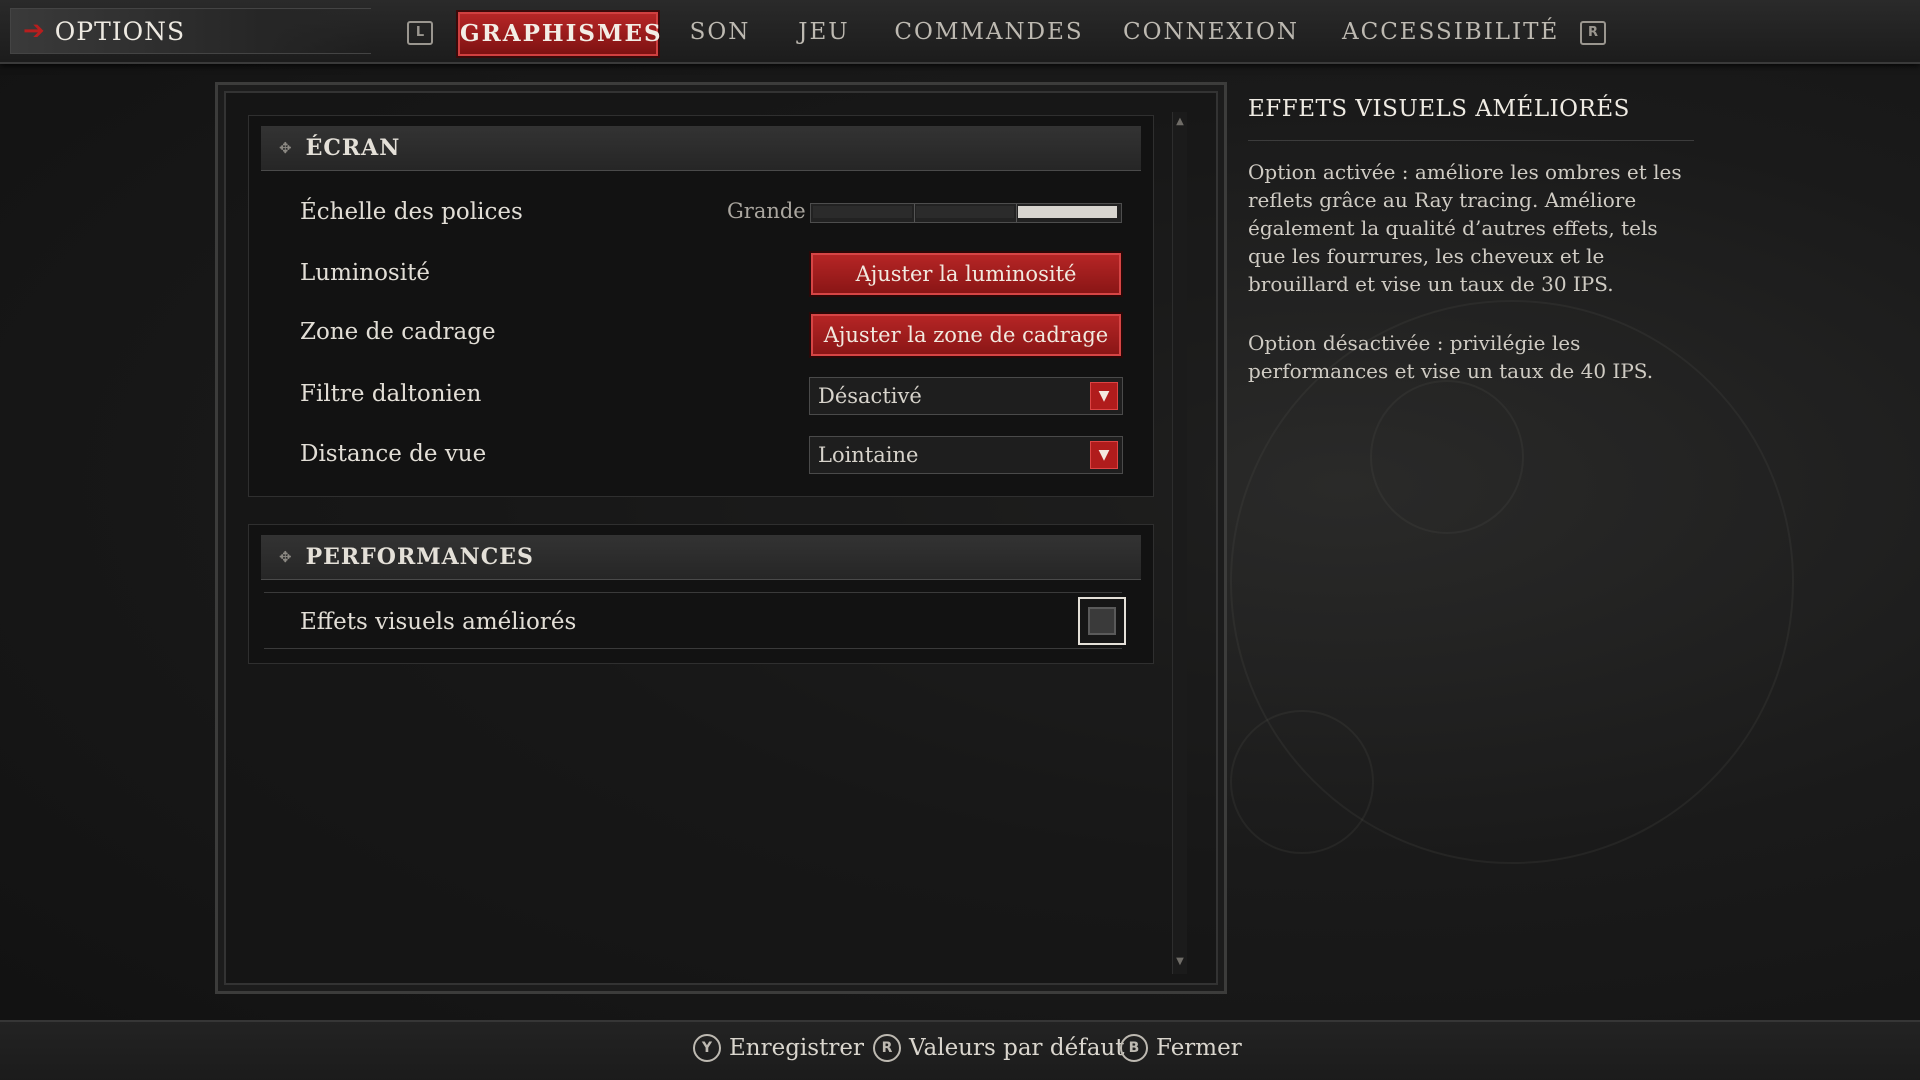 The width and height of the screenshot is (1920, 1080). I want to click on view-distance-dropdown: Lointaine ▼, so click(966, 455).